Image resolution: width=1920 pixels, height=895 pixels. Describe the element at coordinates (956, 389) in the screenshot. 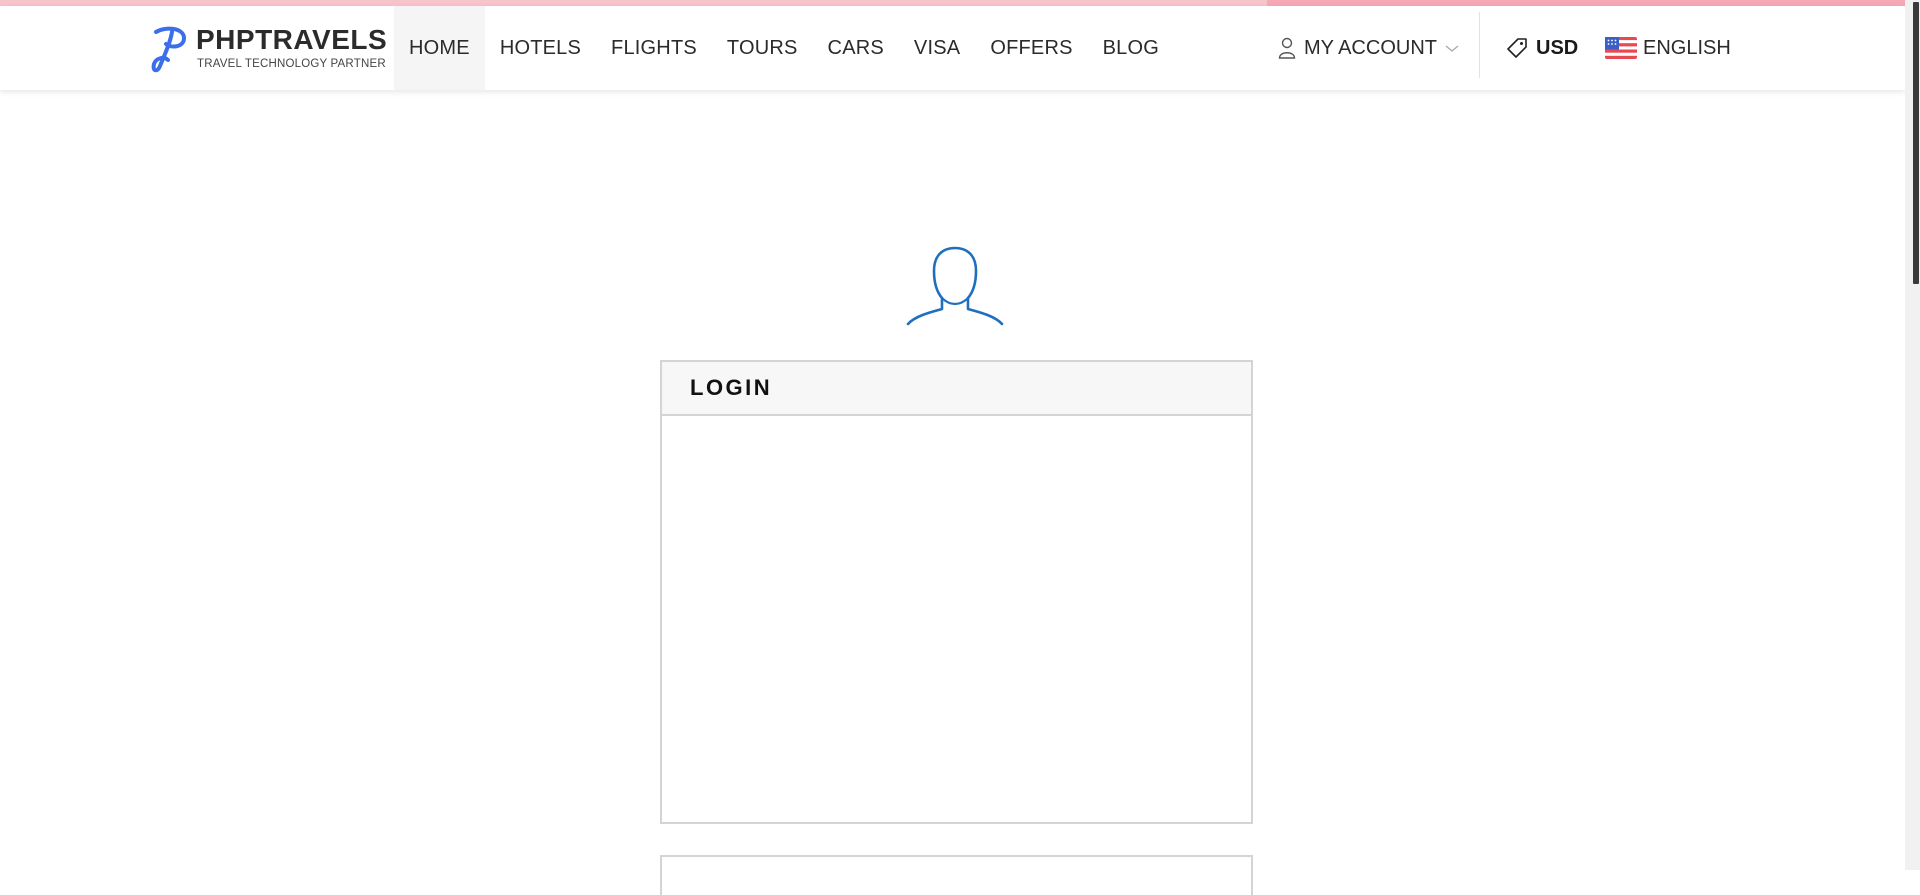

I see `login-panel-title: LOGIN` at that location.